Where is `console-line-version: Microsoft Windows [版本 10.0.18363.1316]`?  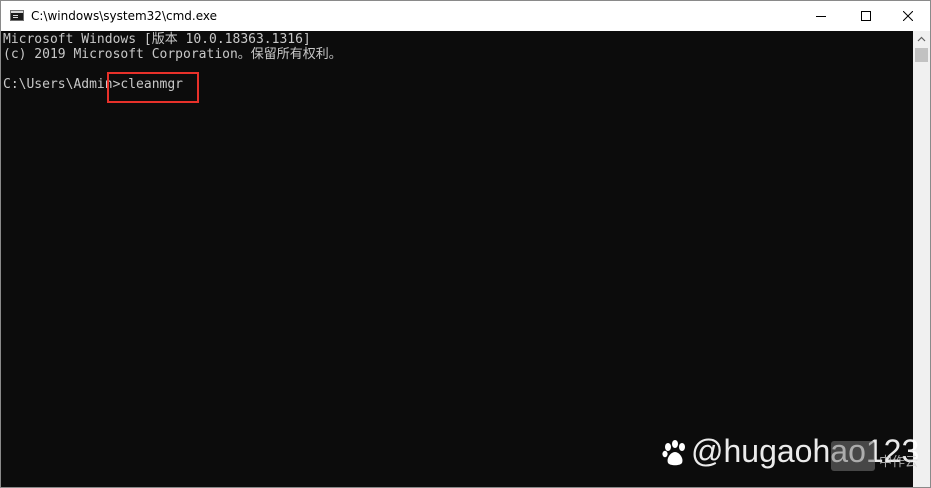 console-line-version: Microsoft Windows [版本 10.0.18363.1316] is located at coordinates (157, 39).